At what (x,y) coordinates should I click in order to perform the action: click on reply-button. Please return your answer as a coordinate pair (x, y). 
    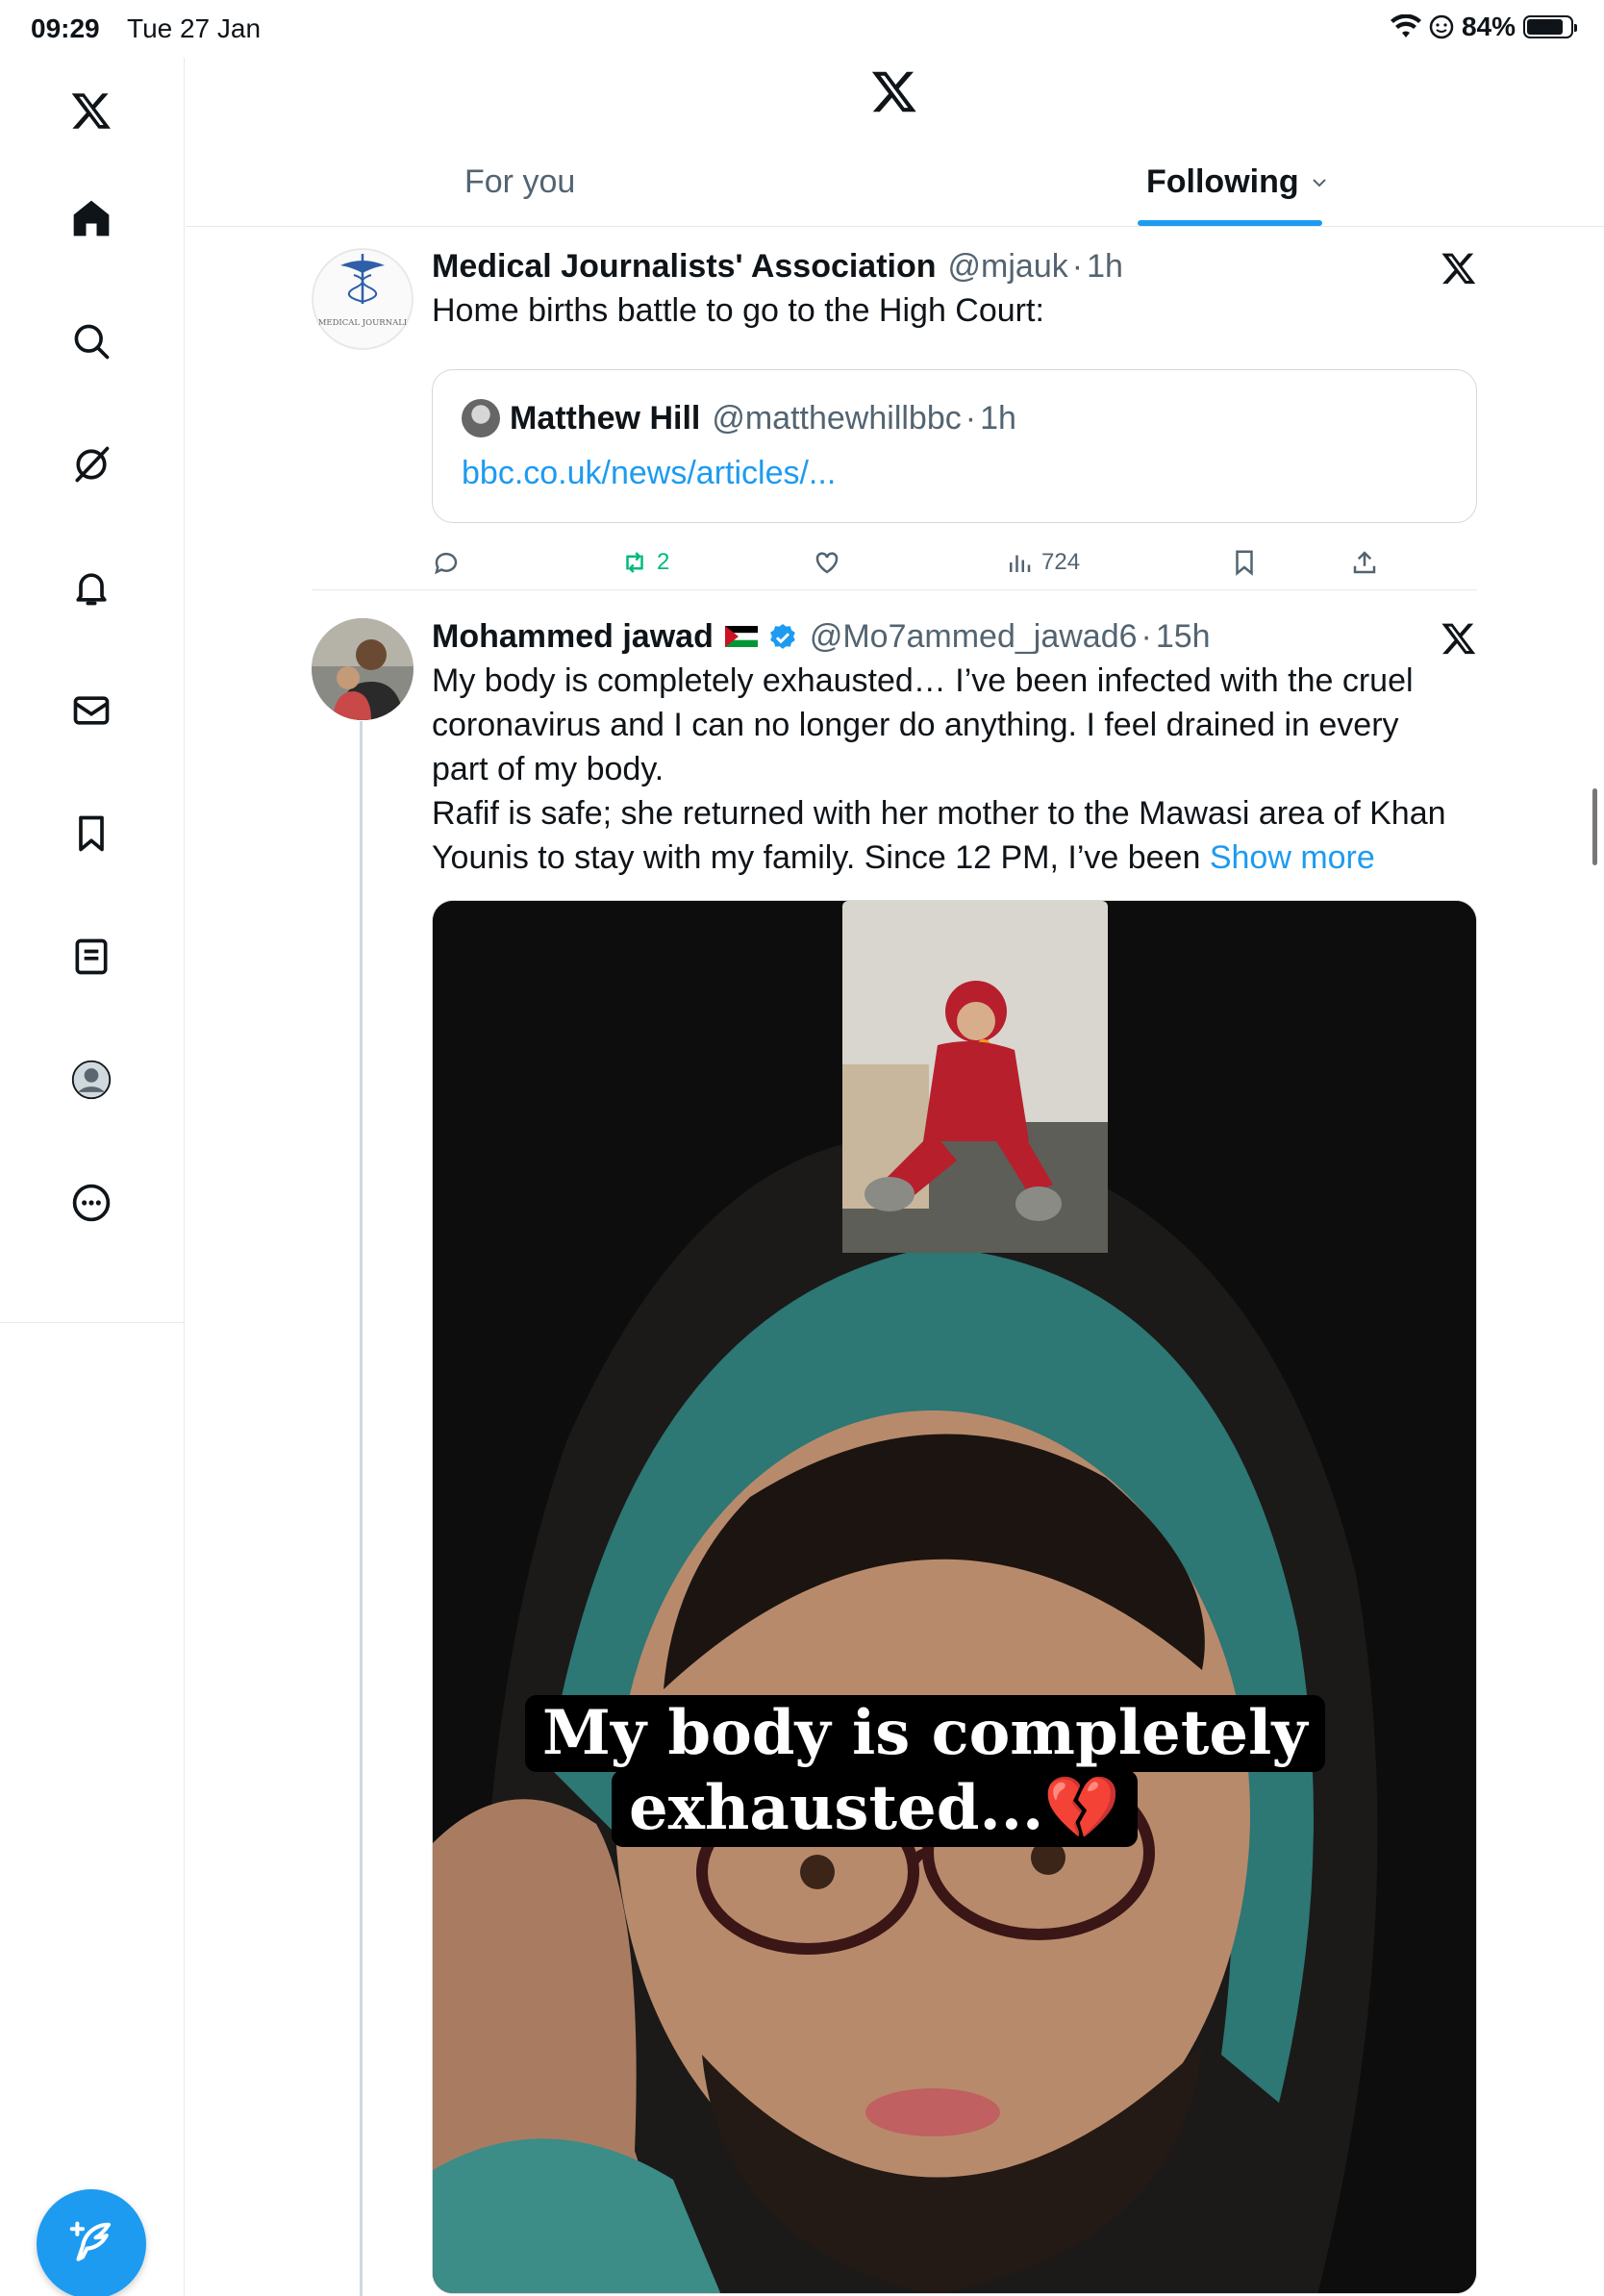
    Looking at the image, I should click on (446, 562).